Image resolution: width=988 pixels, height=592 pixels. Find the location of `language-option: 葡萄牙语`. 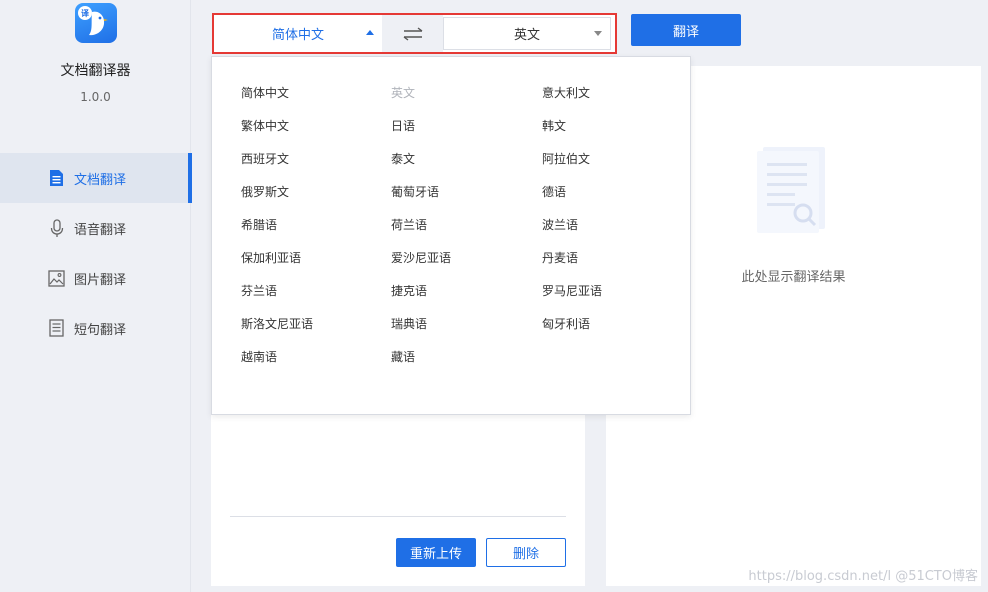

language-option: 葡萄牙语 is located at coordinates (466, 196).